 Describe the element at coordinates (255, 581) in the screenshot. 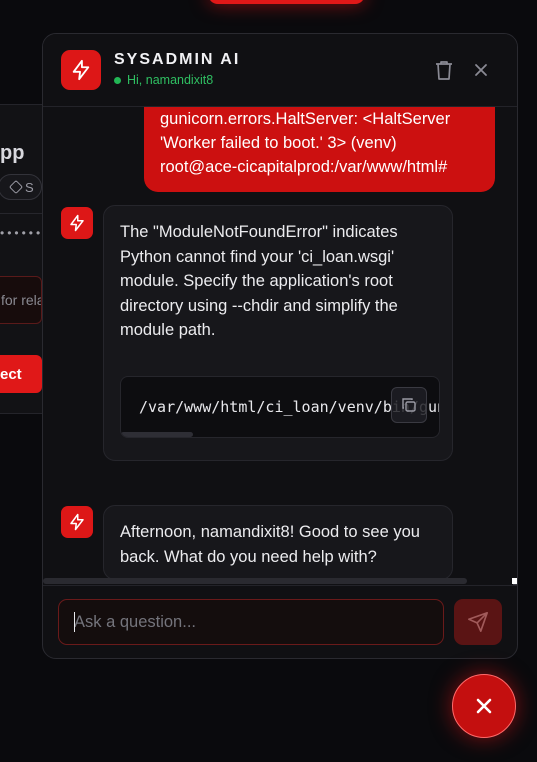

I see `horizontal-scrollbar` at that location.